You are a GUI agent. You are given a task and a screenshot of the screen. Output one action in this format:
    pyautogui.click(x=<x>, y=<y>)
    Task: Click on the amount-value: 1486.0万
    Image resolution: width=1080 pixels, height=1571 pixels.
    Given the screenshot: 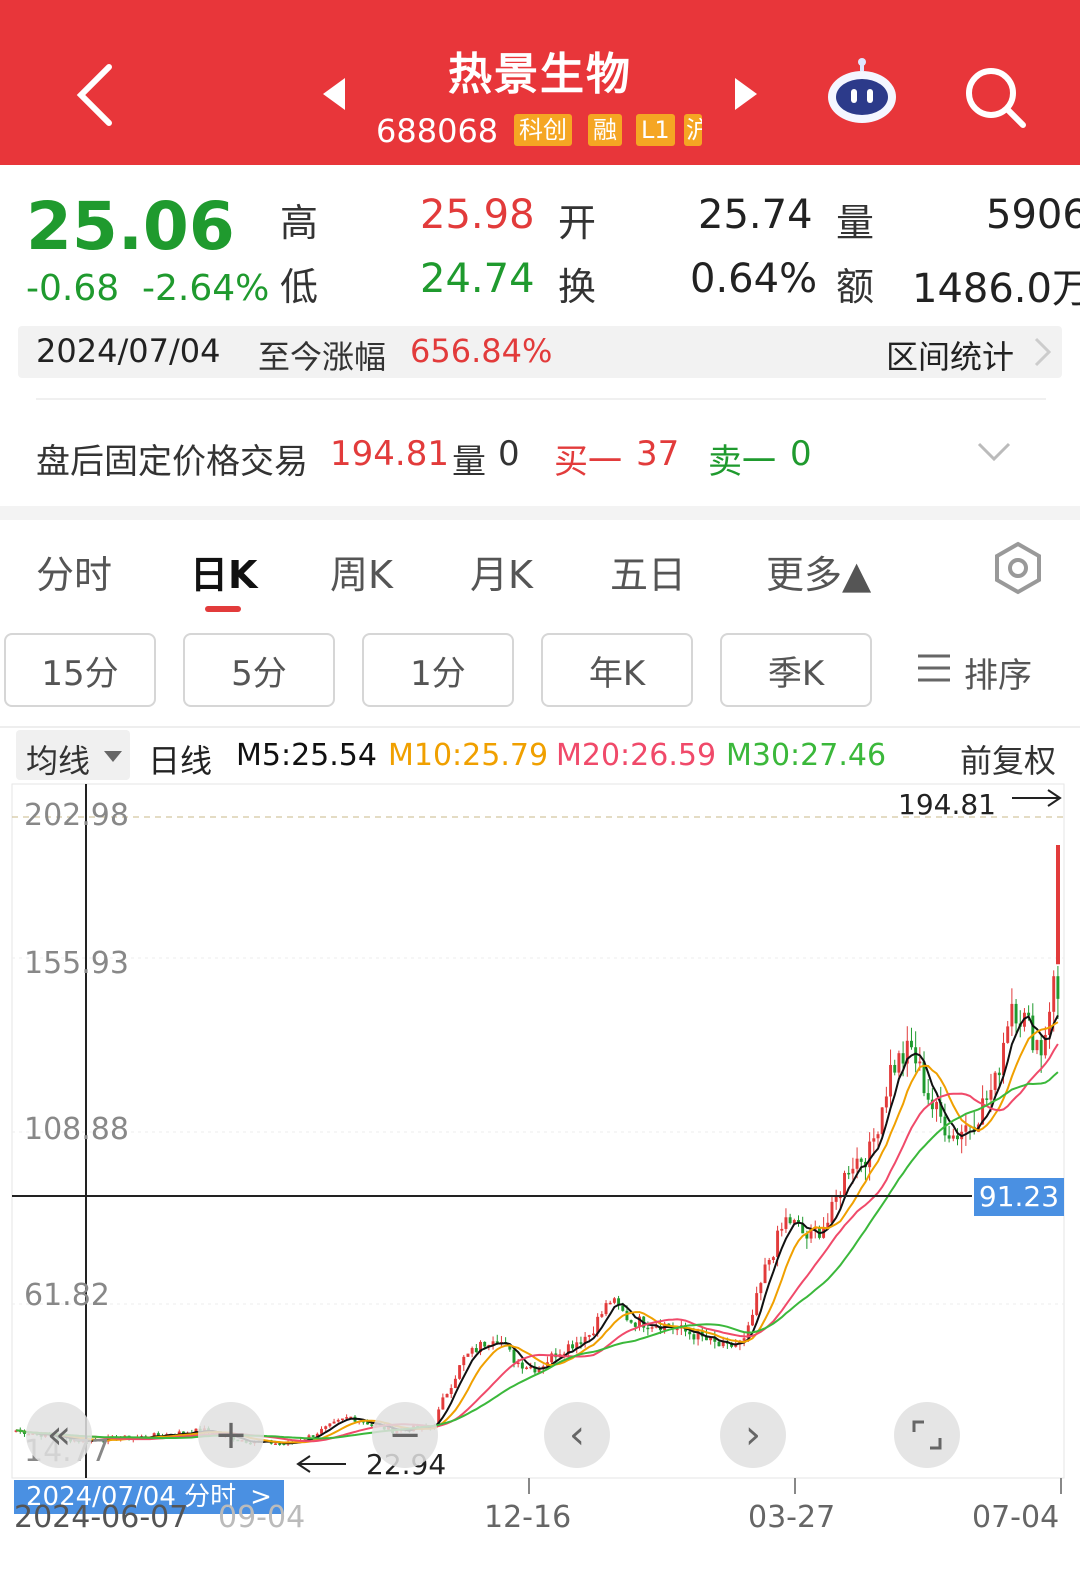 What is the action you would take?
    pyautogui.click(x=996, y=289)
    